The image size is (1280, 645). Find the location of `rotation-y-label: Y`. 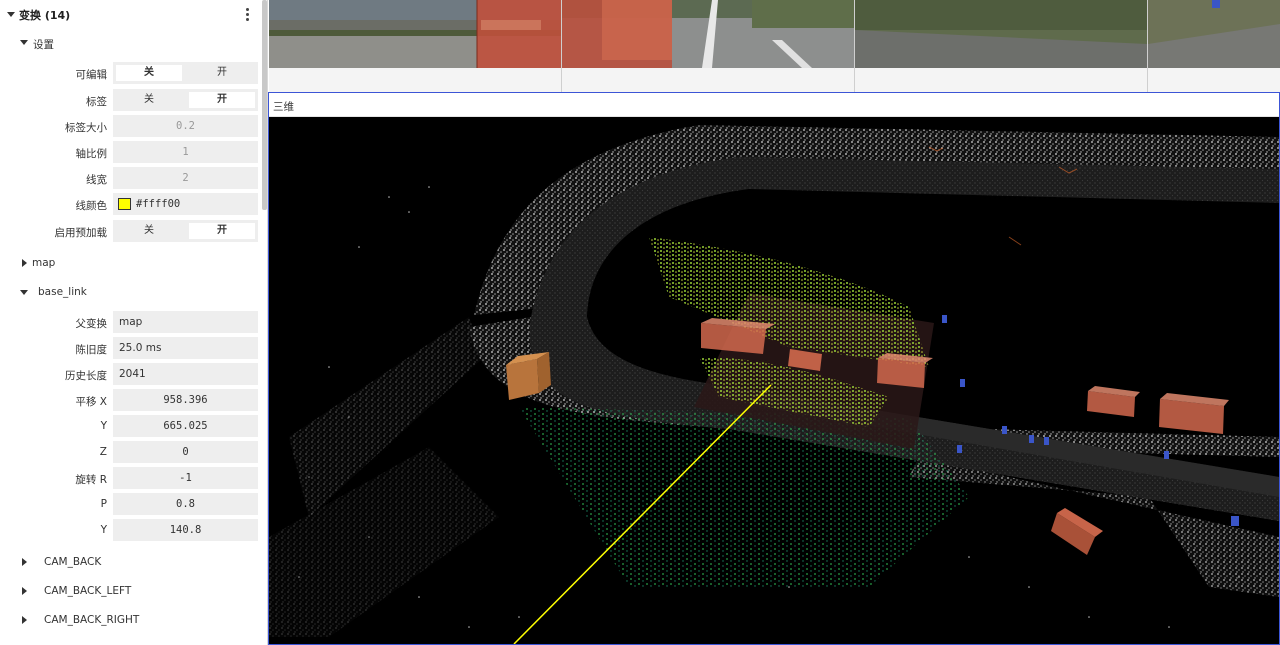

rotation-y-label: Y is located at coordinates (103, 530).